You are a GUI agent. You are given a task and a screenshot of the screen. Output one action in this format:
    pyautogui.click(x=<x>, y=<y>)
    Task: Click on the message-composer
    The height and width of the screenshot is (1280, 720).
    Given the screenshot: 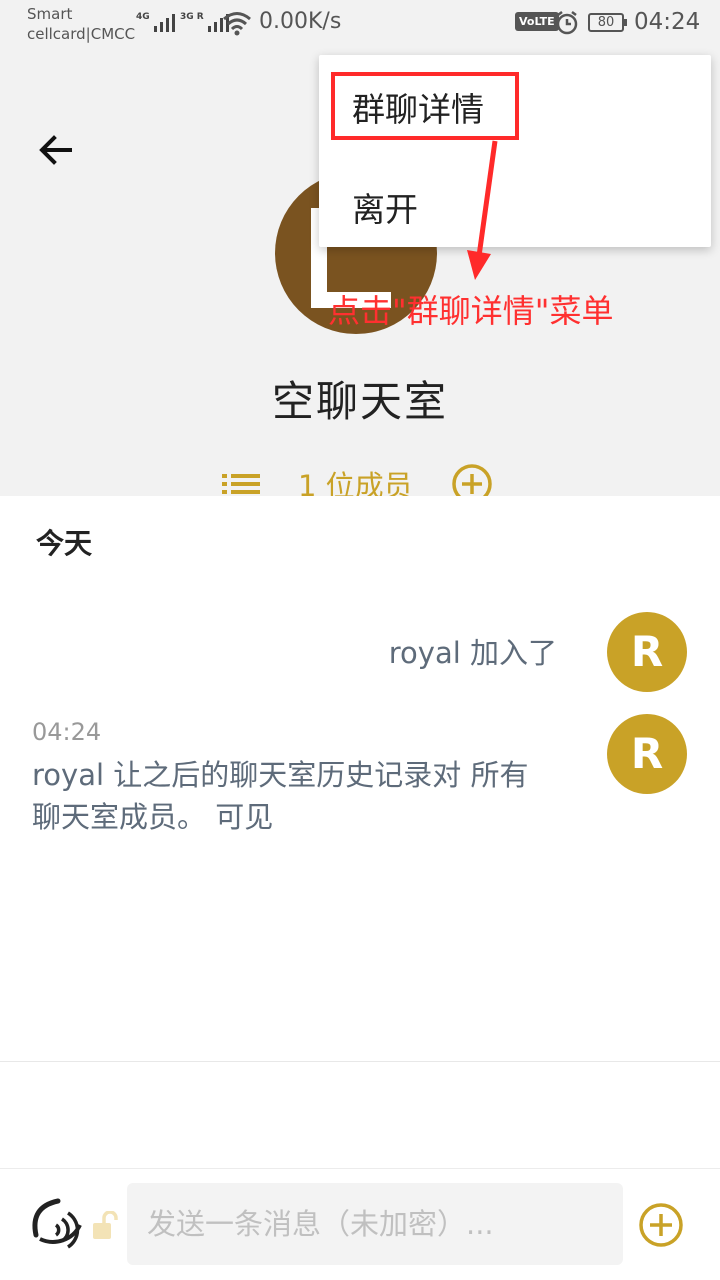 What is the action you would take?
    pyautogui.click(x=360, y=1224)
    